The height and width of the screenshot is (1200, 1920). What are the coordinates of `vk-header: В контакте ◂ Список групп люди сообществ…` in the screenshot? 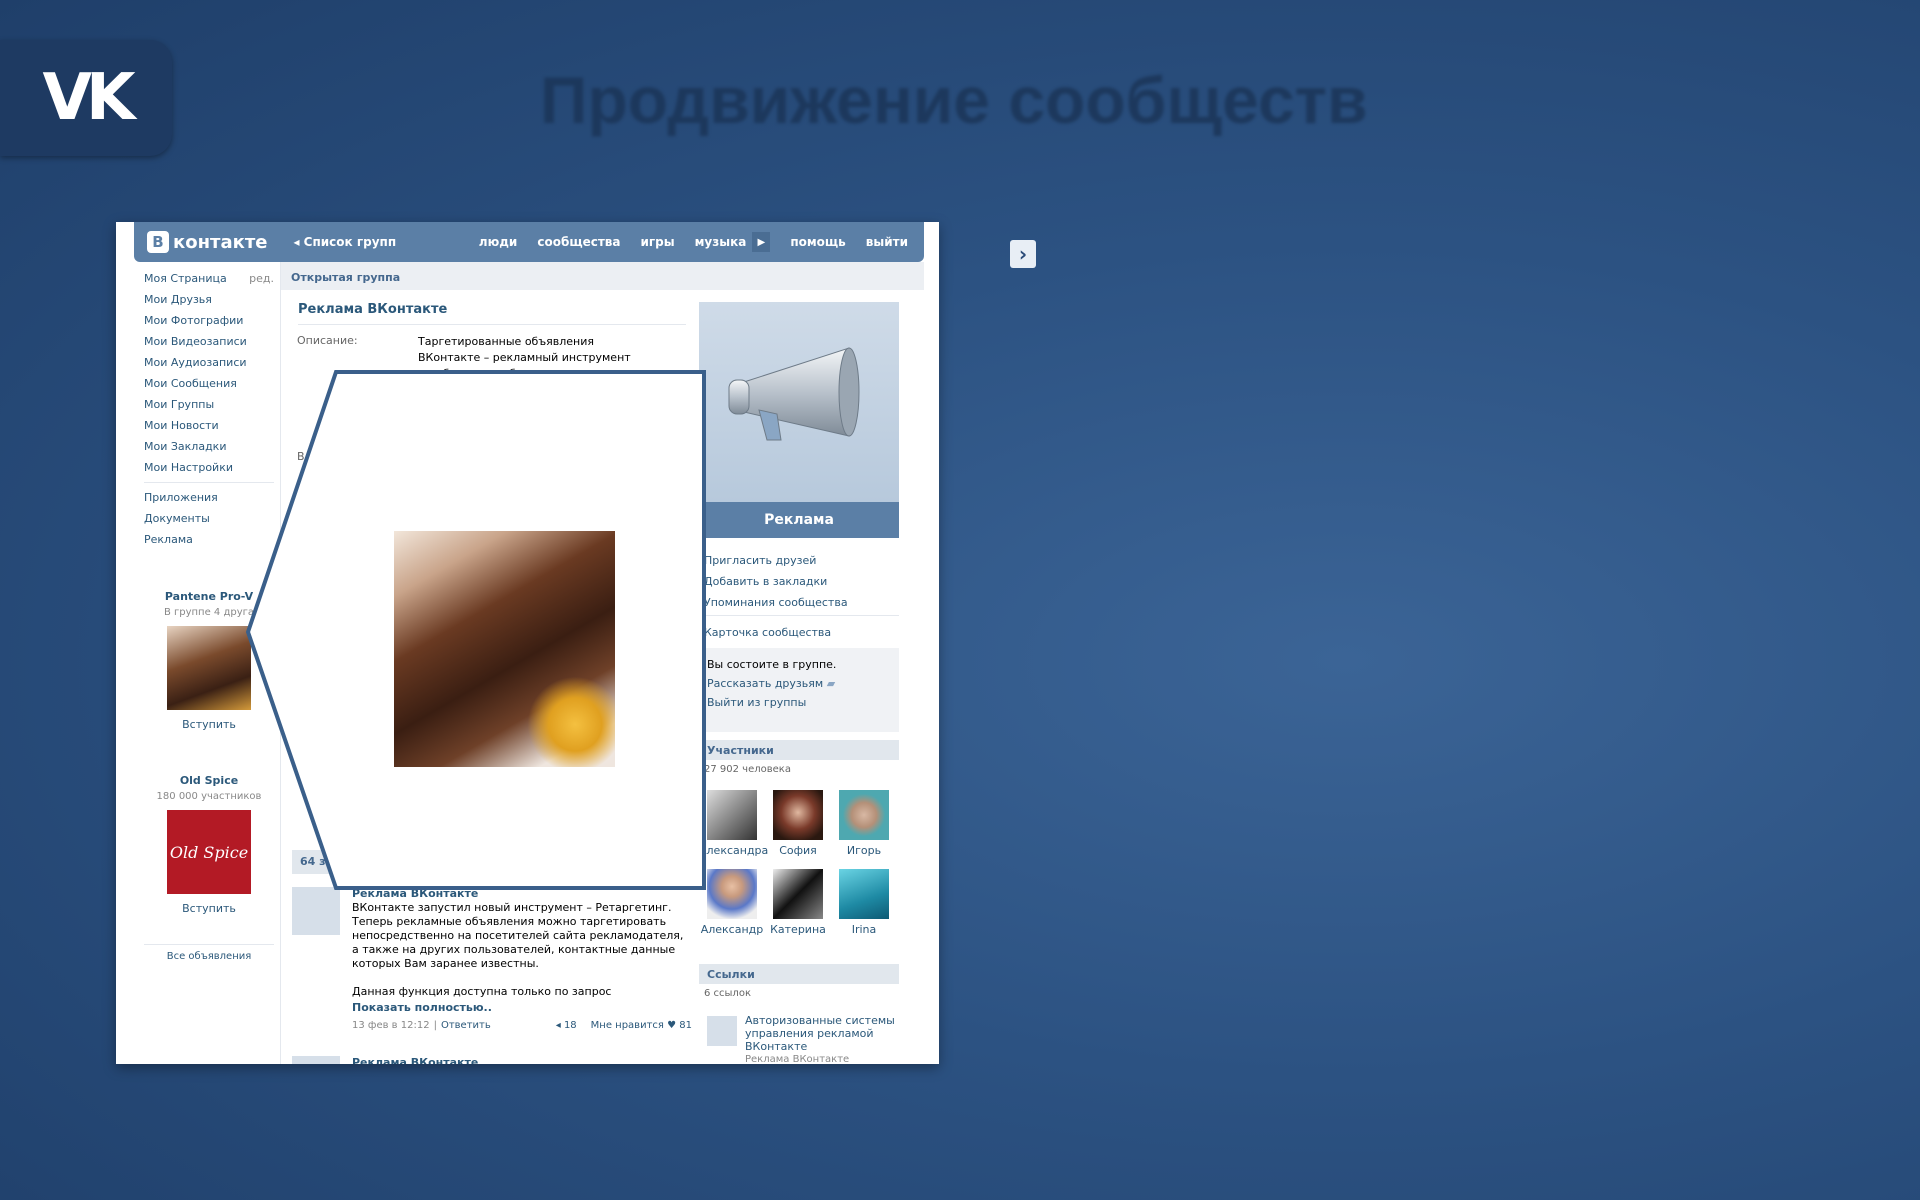 It's located at (529, 242).